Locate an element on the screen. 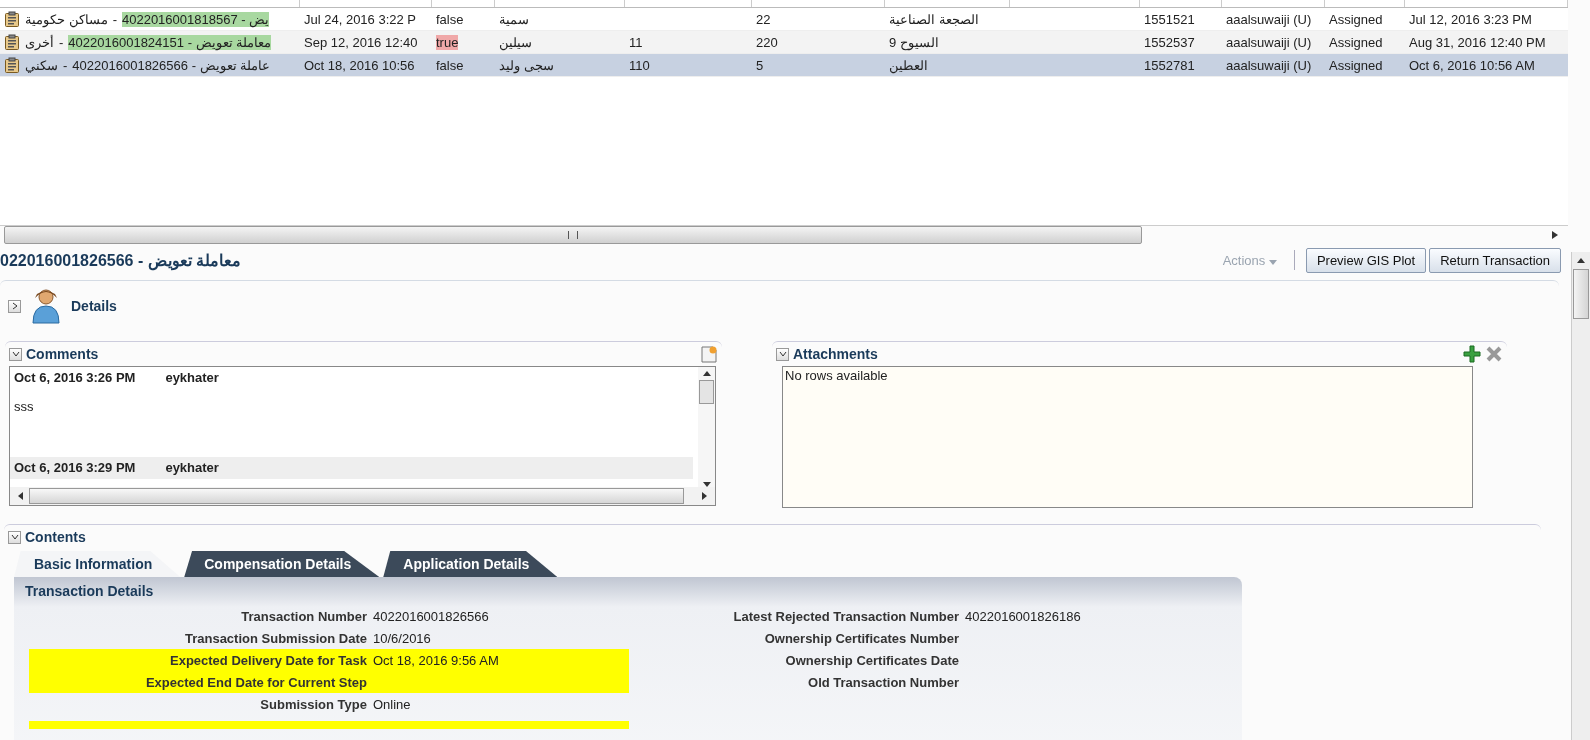 The width and height of the screenshot is (1590, 740). section-heading: Details is located at coordinates (94, 306).